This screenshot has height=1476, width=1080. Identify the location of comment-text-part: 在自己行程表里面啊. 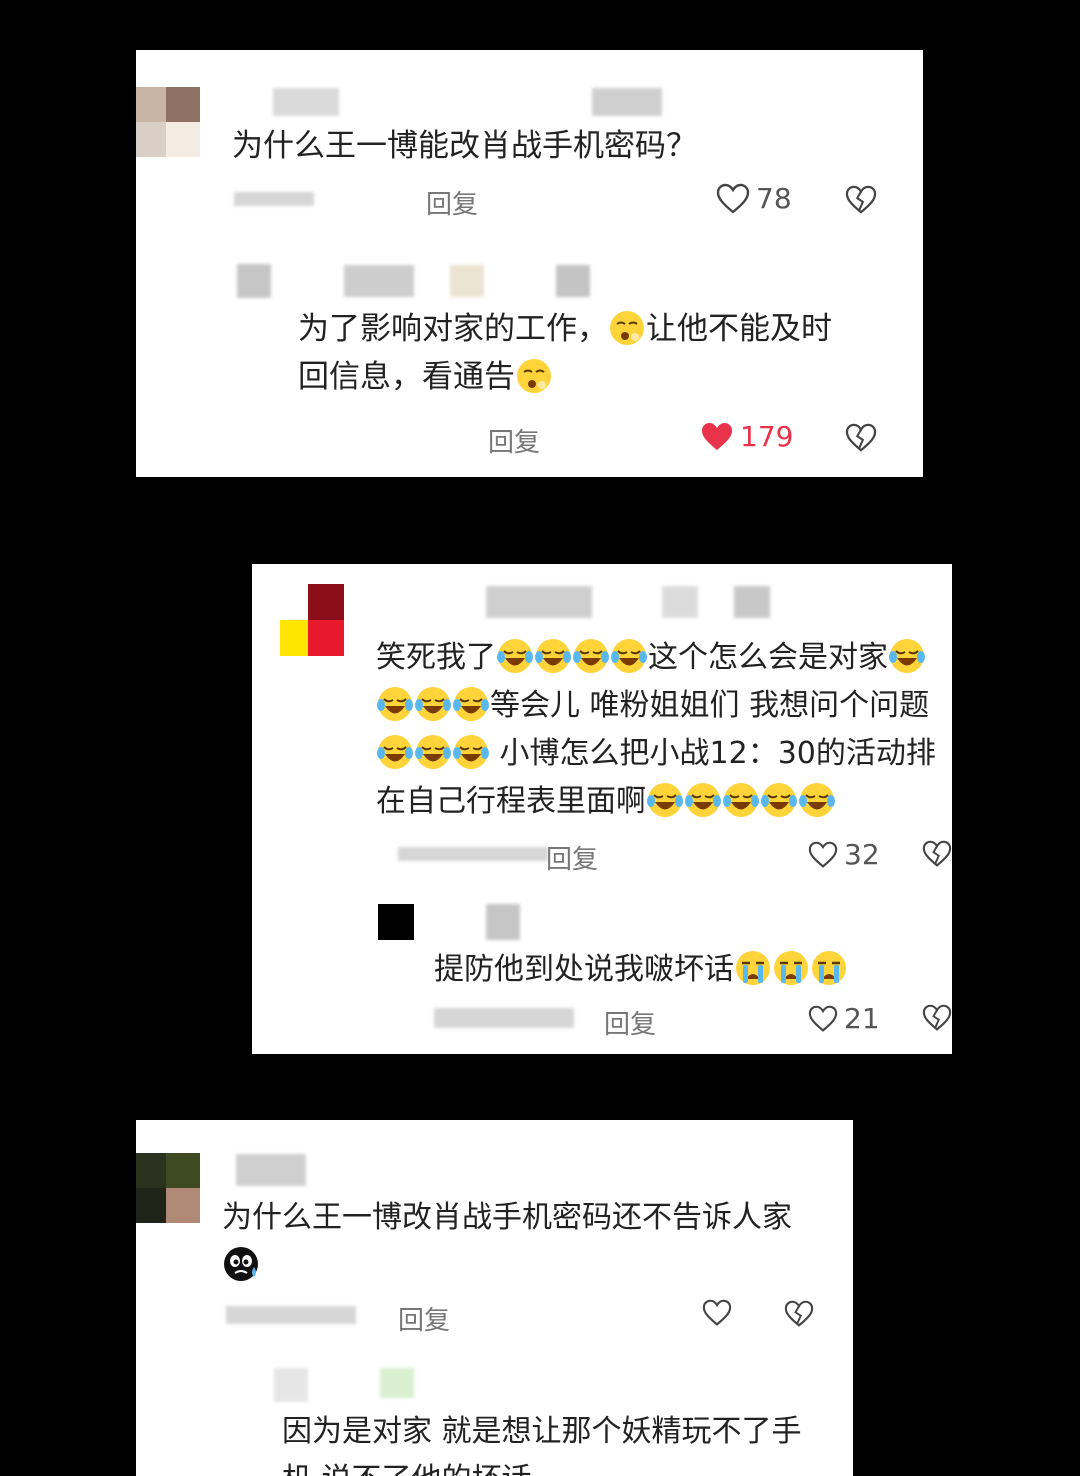
(511, 801).